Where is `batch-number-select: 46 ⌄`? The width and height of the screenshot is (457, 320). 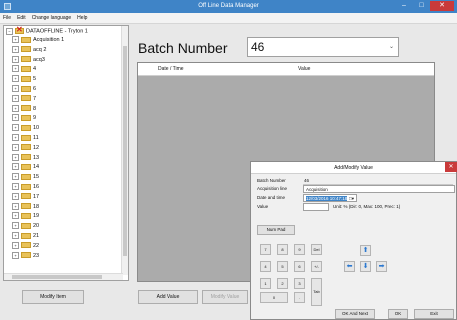 batch-number-select: 46 ⌄ is located at coordinates (323, 47).